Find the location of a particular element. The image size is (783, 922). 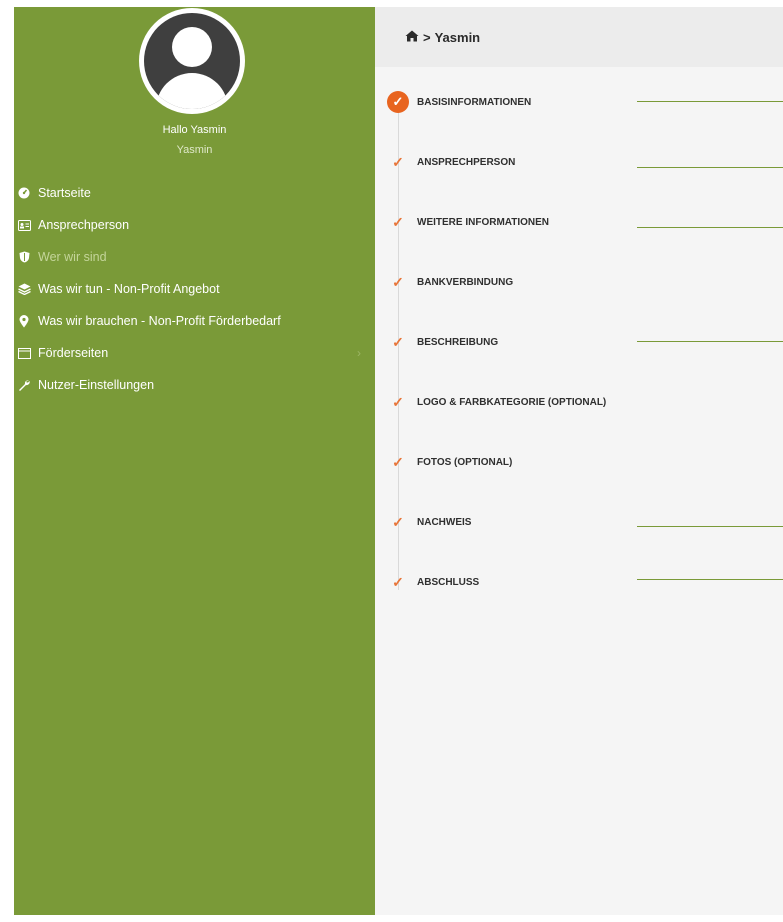

map-pin-icon is located at coordinates (23, 321).